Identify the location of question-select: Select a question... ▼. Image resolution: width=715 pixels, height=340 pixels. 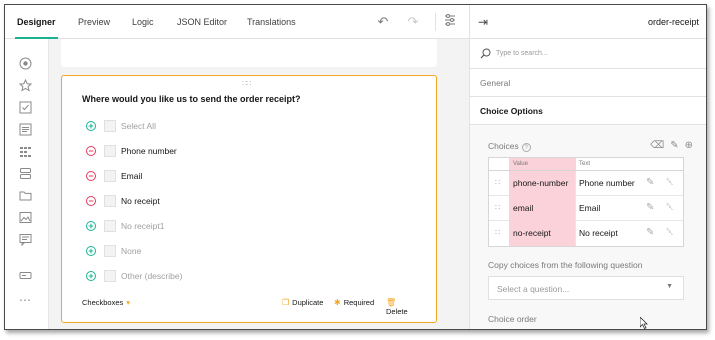
(586, 288).